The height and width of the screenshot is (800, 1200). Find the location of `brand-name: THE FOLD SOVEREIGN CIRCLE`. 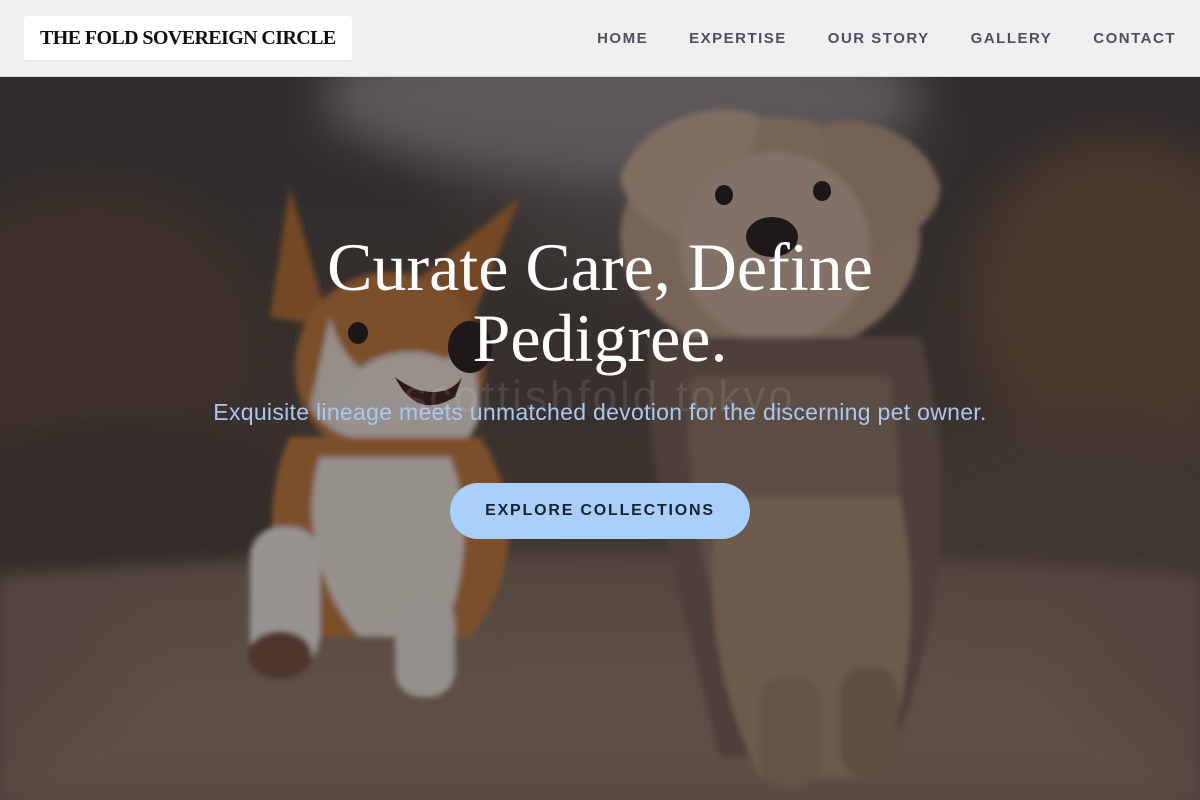

brand-name: THE FOLD SOVEREIGN CIRCLE is located at coordinates (188, 37).